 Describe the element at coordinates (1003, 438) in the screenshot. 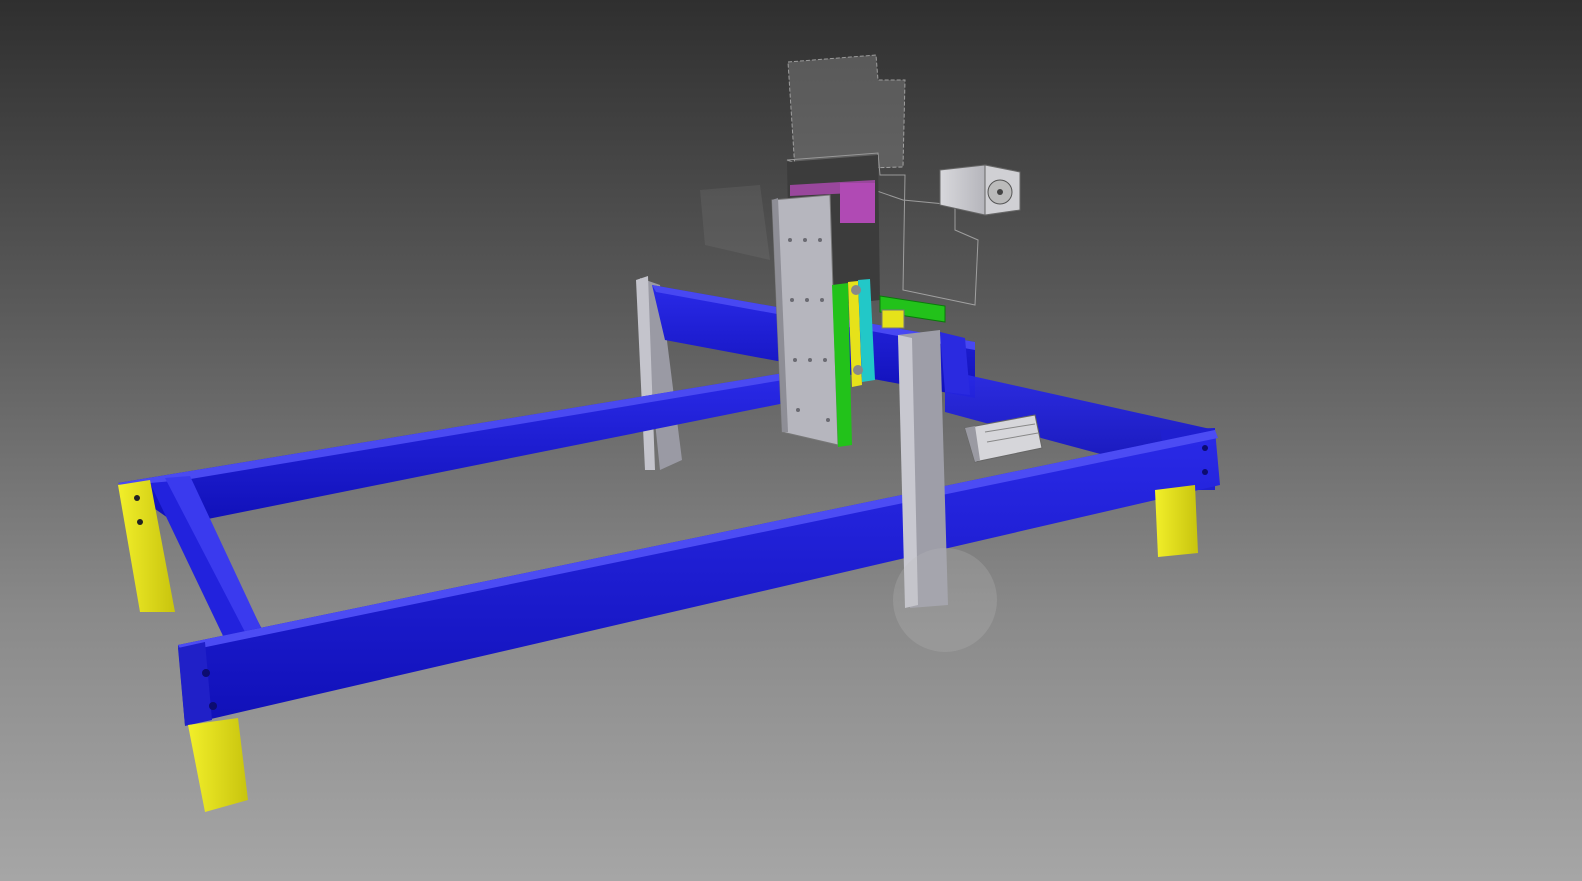

I see `stepper-motor-bottom` at that location.